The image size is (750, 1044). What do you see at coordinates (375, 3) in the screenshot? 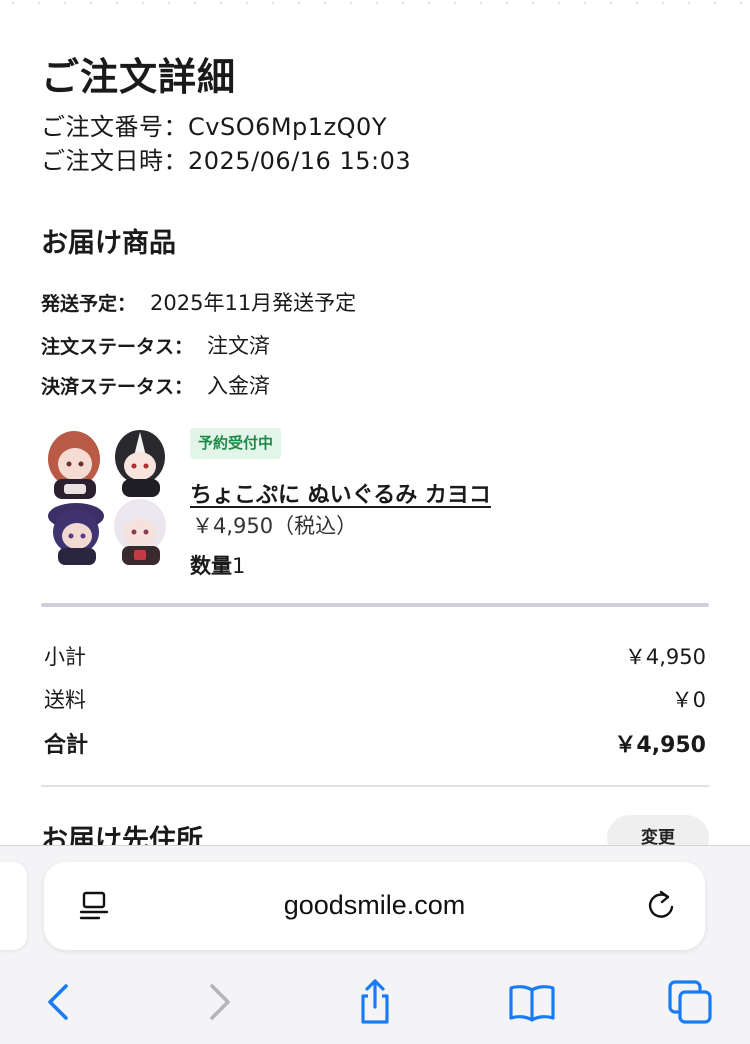
I see `top-dotted-border` at bounding box center [375, 3].